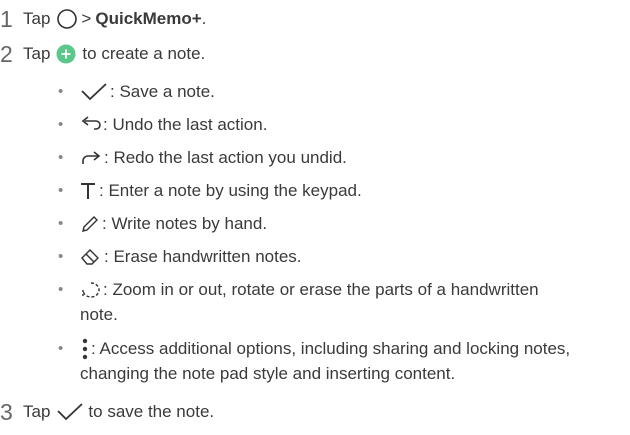  Describe the element at coordinates (86, 18) in the screenshot. I see `step-gt: >` at that location.